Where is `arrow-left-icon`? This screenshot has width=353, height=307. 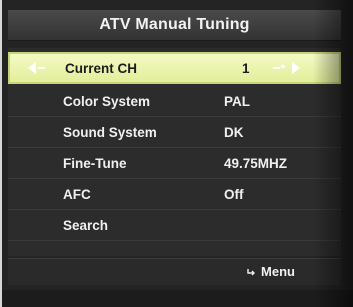 arrow-left-icon is located at coordinates (32, 68).